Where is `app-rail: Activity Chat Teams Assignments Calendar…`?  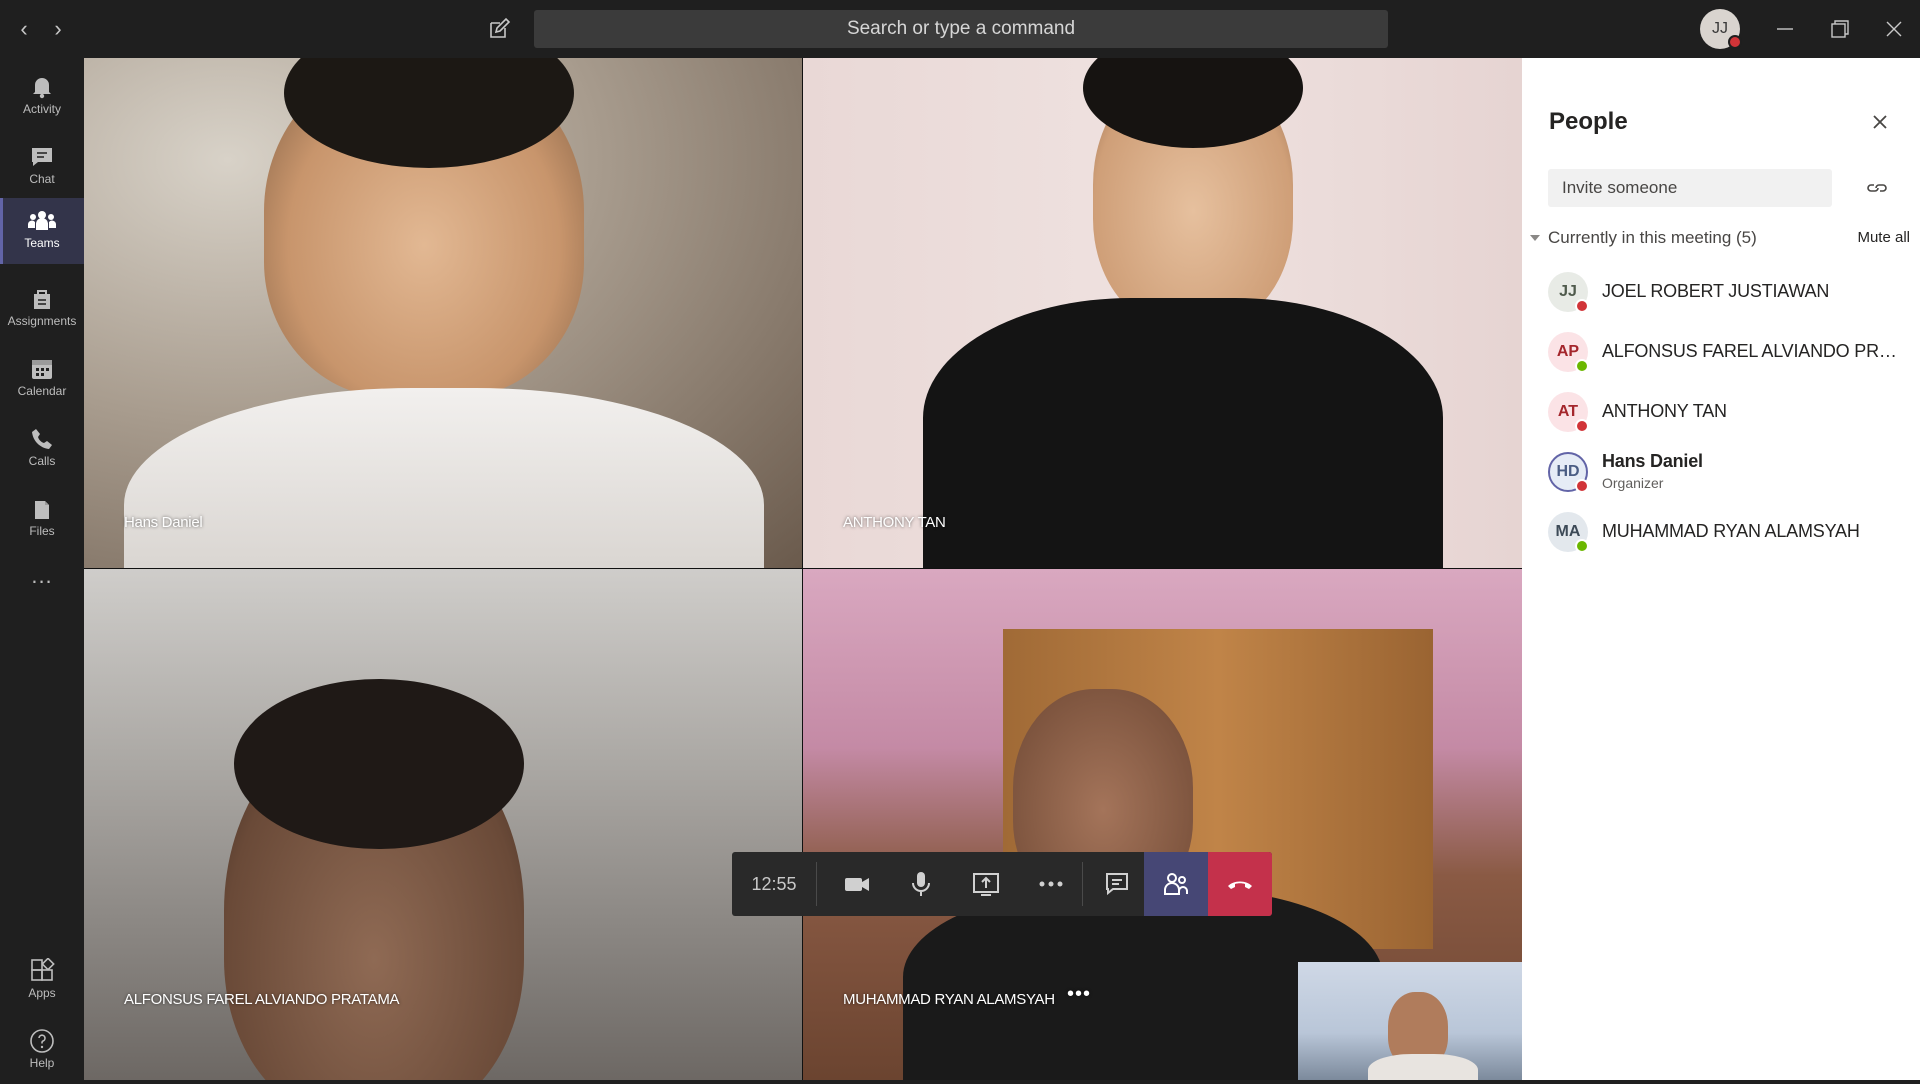
app-rail: Activity Chat Teams Assignments Calendar… is located at coordinates (42, 569).